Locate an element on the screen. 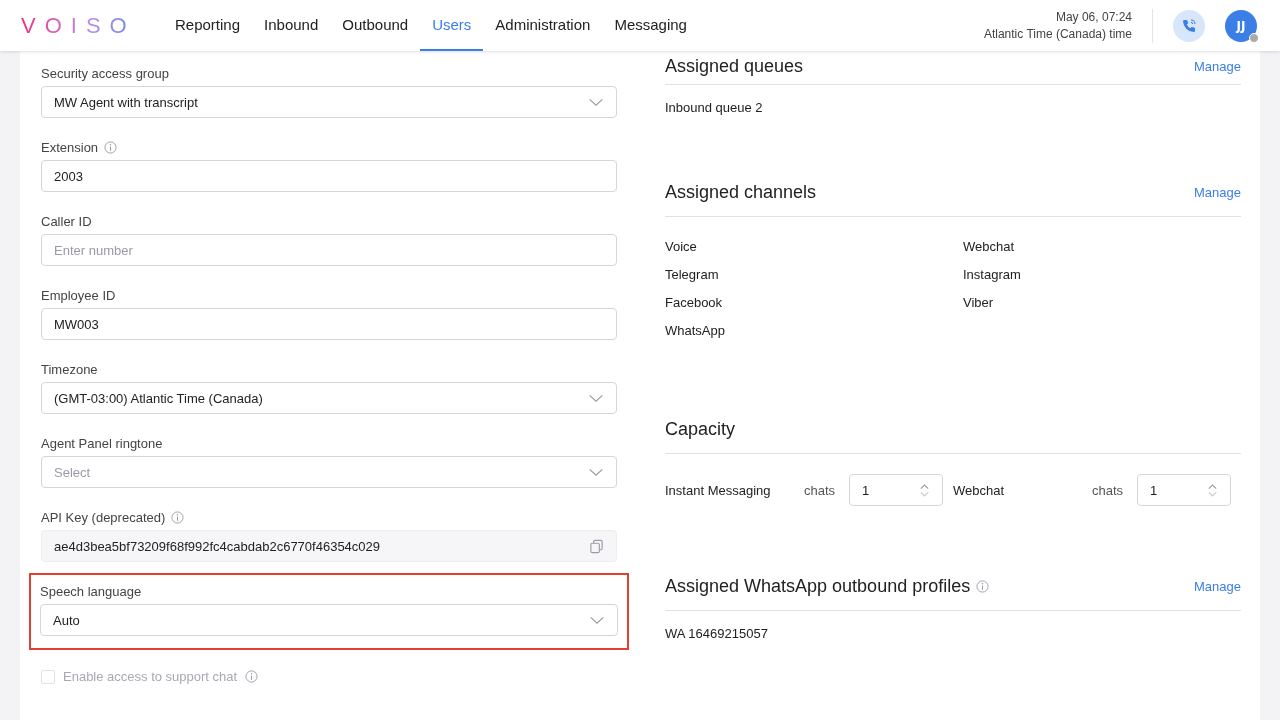 The height and width of the screenshot is (720, 1280). field-value: Auto is located at coordinates (66, 620).